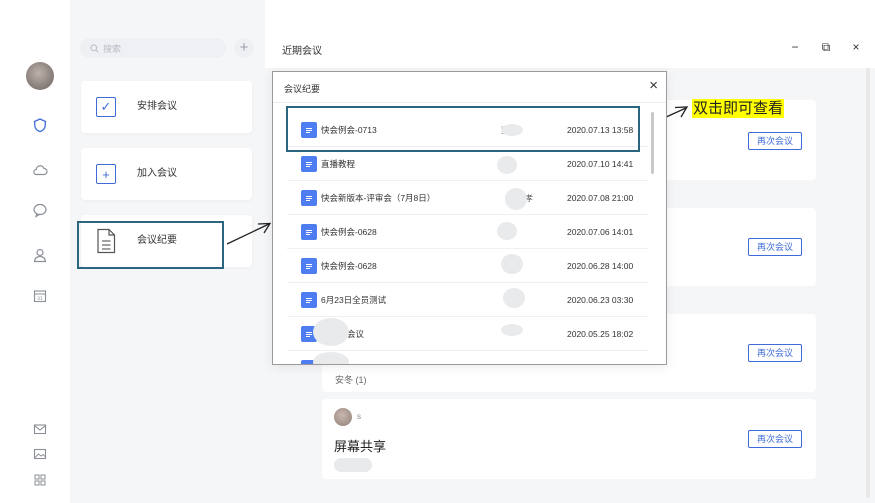 The image size is (875, 503). Describe the element at coordinates (600, 334) in the screenshot. I see `file-date: 2020.05.25 18:02` at that location.